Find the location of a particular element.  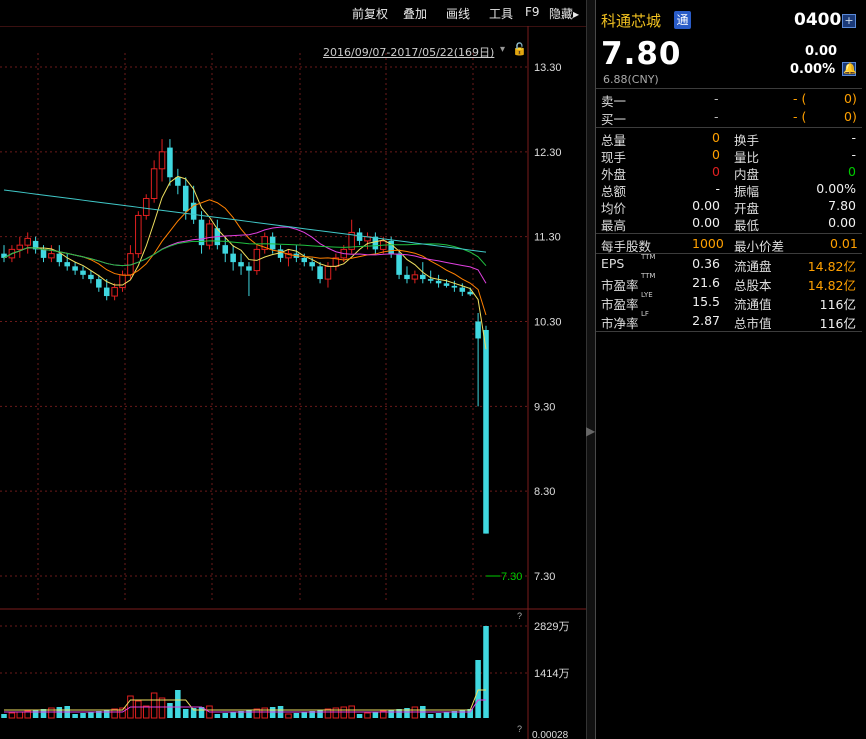

lot-row: 每手股数 1000 最小价差 0.01 is located at coordinates (729, 245).